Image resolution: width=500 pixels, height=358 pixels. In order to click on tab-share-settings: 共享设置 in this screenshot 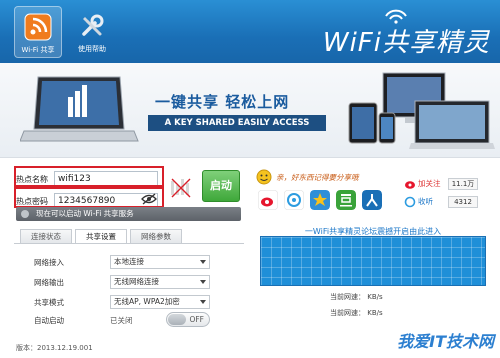, I will do `click(101, 236)`.